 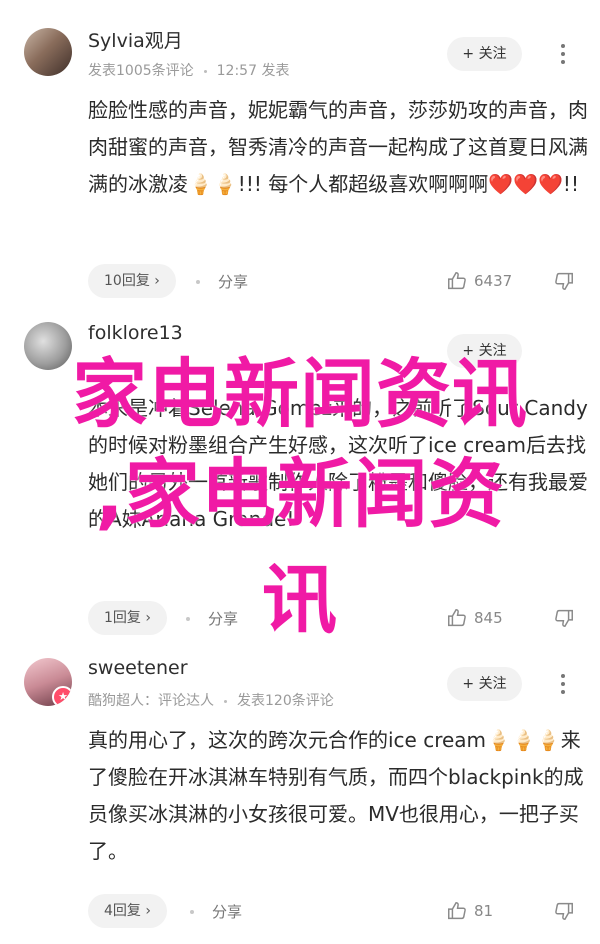 I want to click on star-badge-icon: ★, so click(x=62, y=696).